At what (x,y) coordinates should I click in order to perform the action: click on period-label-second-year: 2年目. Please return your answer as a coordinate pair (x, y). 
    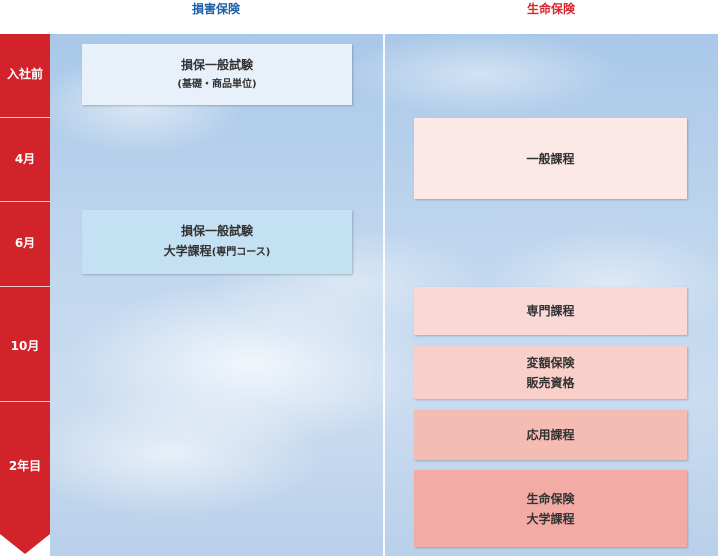
    Looking at the image, I should click on (25, 466).